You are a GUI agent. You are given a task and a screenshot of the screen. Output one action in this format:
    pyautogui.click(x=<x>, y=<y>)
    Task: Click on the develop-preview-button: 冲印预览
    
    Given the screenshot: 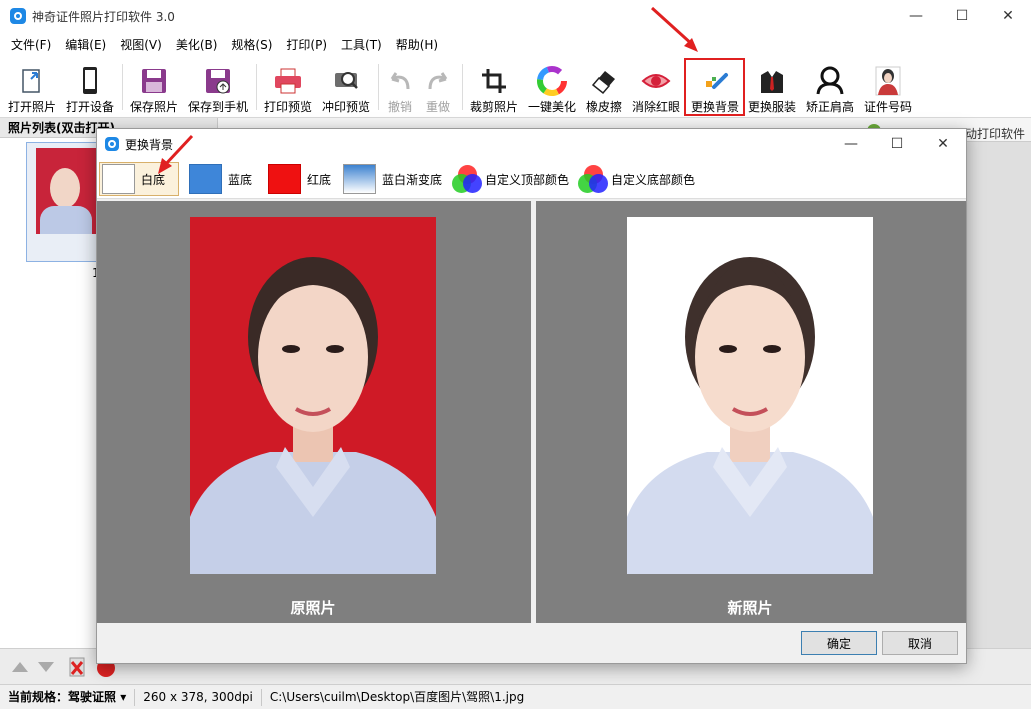 What is the action you would take?
    pyautogui.click(x=346, y=87)
    